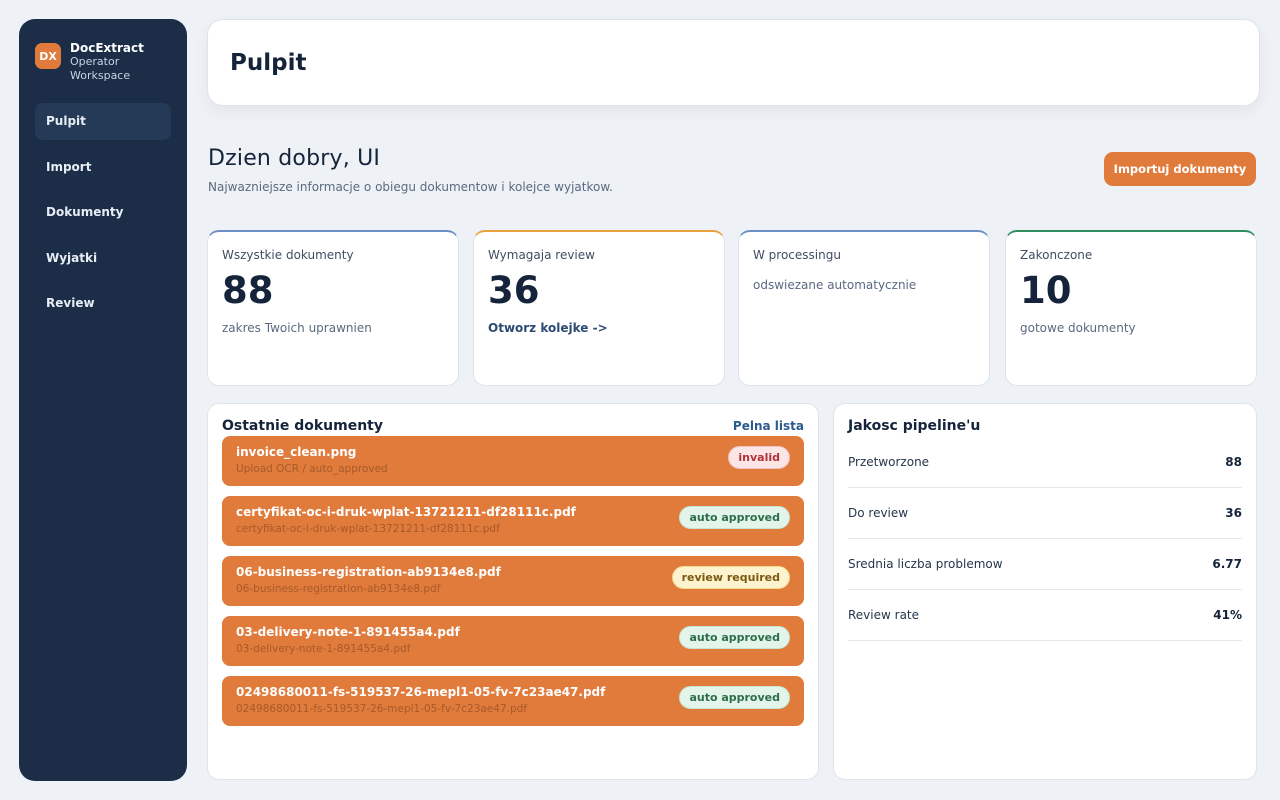 This screenshot has height=800, width=1280. Describe the element at coordinates (1056, 255) in the screenshot. I see `stat-title: Zakonczone` at that location.